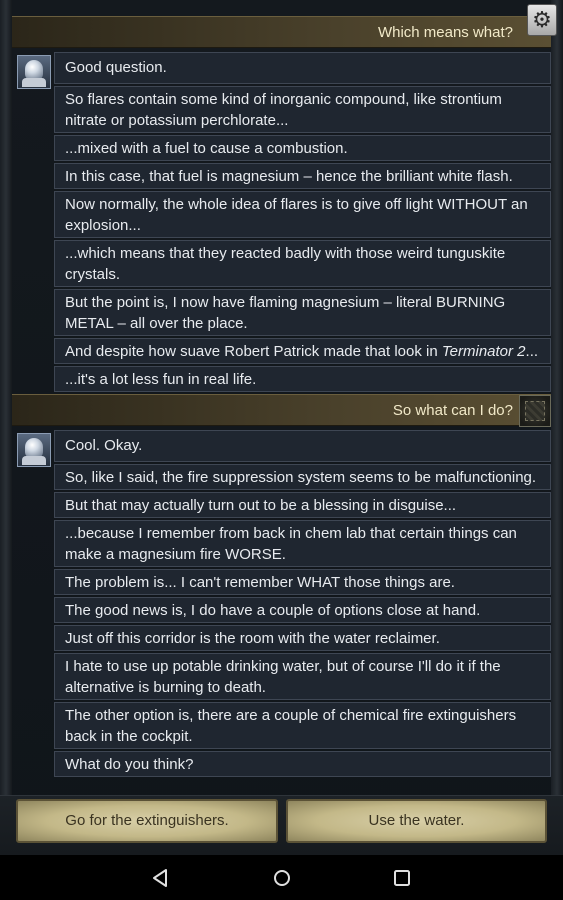  Describe the element at coordinates (161, 878) in the screenshot. I see `back-triangle-icon` at that location.